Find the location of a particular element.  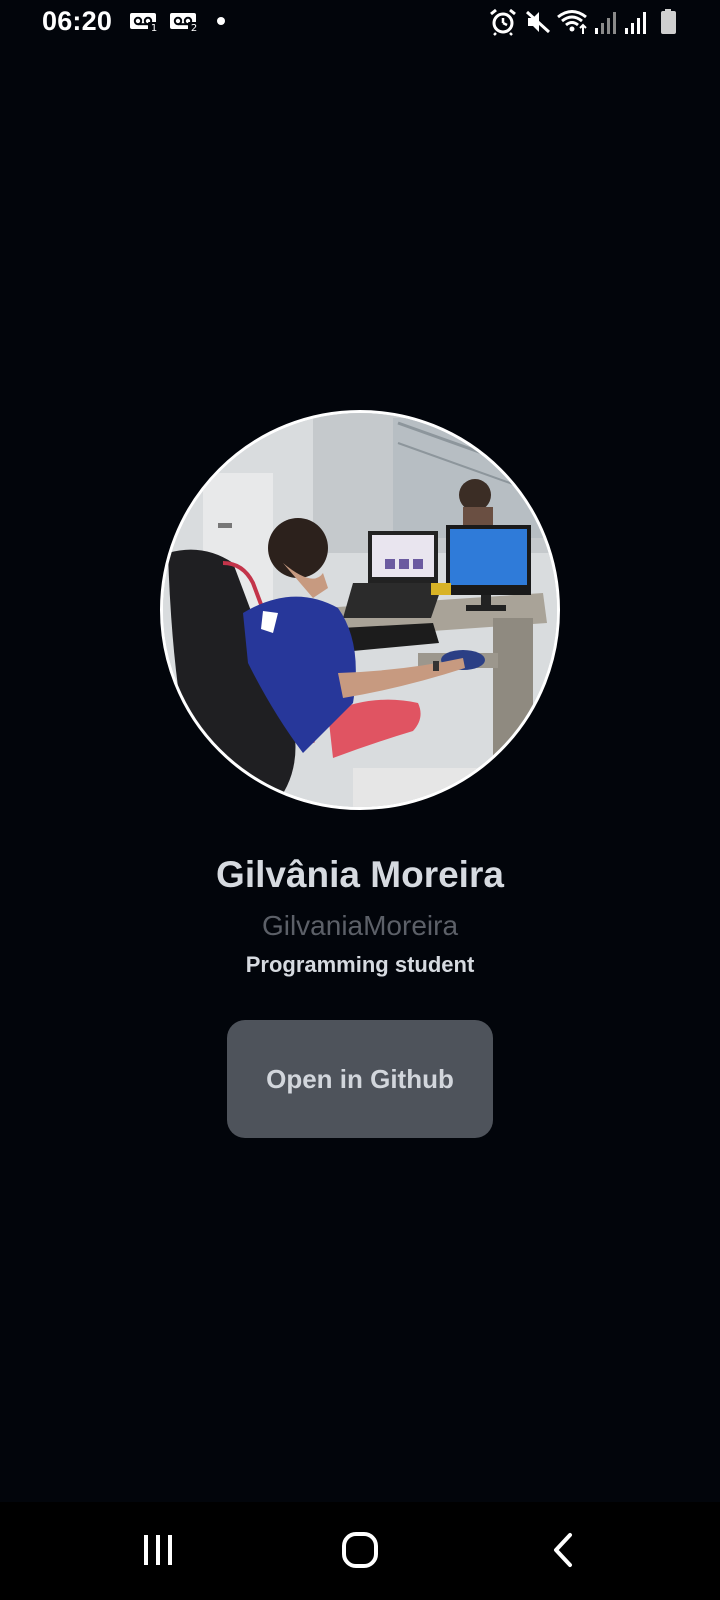

battery-icon is located at coordinates (669, 22).